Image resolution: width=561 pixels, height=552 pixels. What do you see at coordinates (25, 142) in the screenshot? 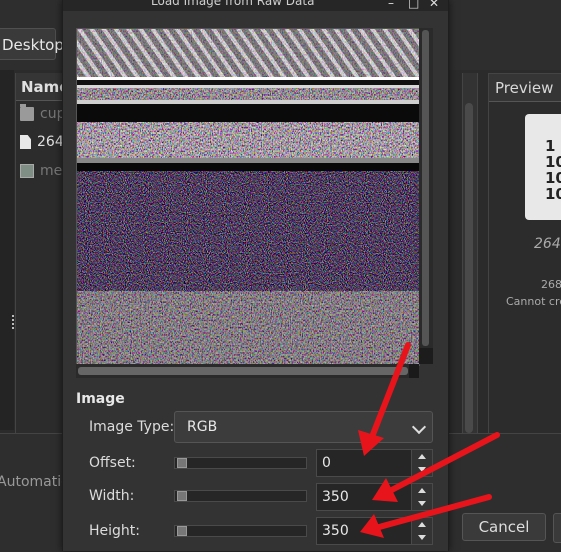
I see `document-icon` at bounding box center [25, 142].